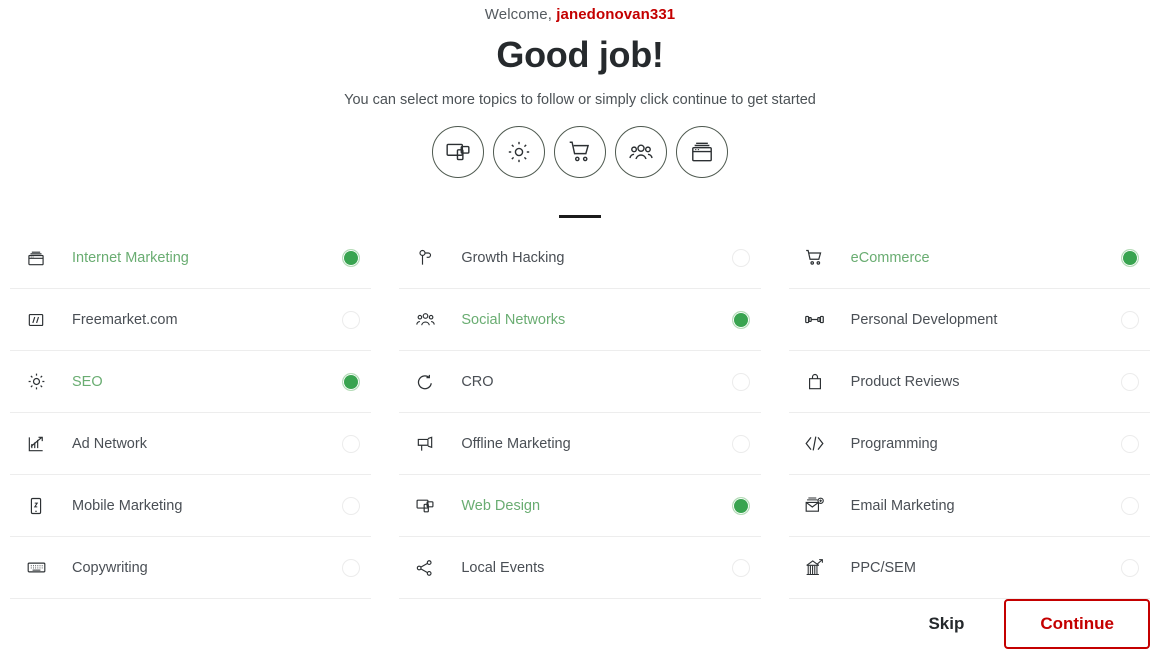 The image size is (1160, 663). Describe the element at coordinates (580, 258) in the screenshot. I see `topic-row: Growth Hacking` at that location.